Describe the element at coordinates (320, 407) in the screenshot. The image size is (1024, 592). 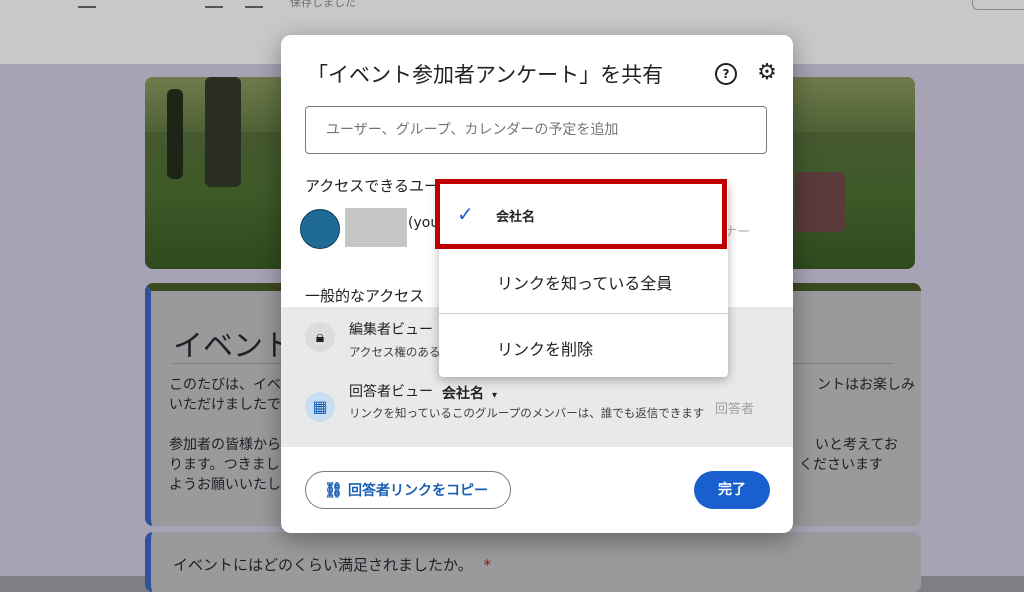
I see `building-icon: ▦` at that location.